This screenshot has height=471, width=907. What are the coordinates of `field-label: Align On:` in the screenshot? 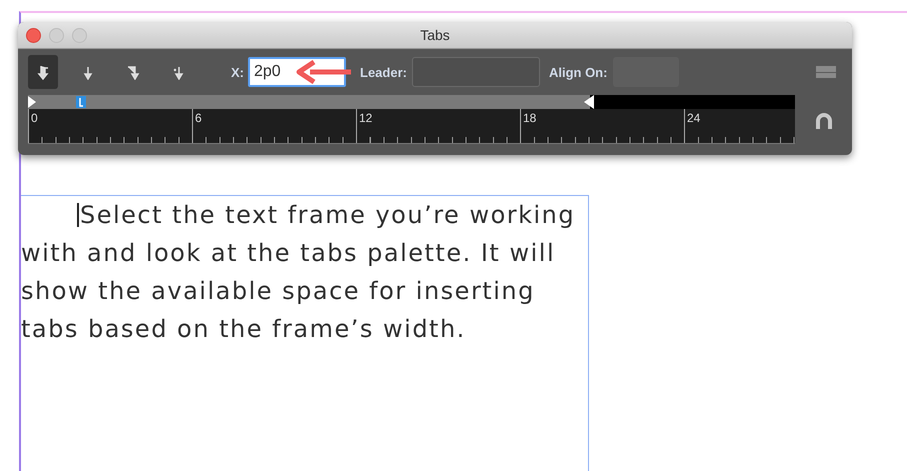 It's located at (578, 72).